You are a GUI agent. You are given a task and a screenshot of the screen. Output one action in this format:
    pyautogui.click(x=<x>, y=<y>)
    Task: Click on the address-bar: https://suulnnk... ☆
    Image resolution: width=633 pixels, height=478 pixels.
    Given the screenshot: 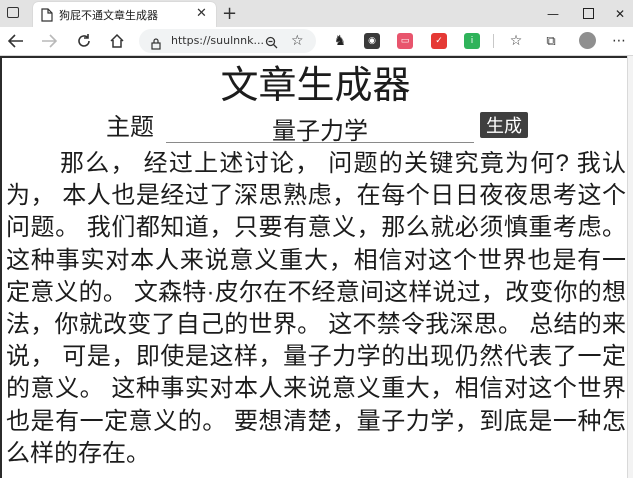 What is the action you would take?
    pyautogui.click(x=227, y=41)
    